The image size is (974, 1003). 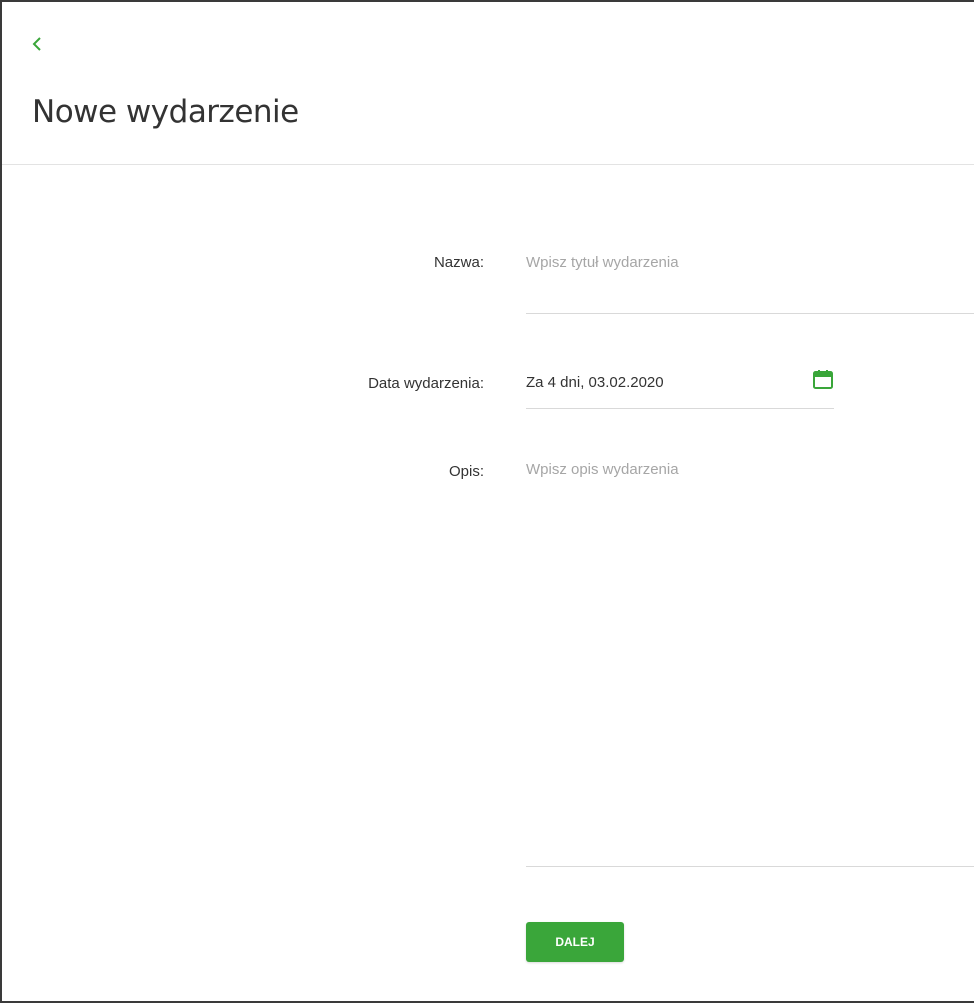 What do you see at coordinates (746, 262) in the screenshot?
I see `name-input` at bounding box center [746, 262].